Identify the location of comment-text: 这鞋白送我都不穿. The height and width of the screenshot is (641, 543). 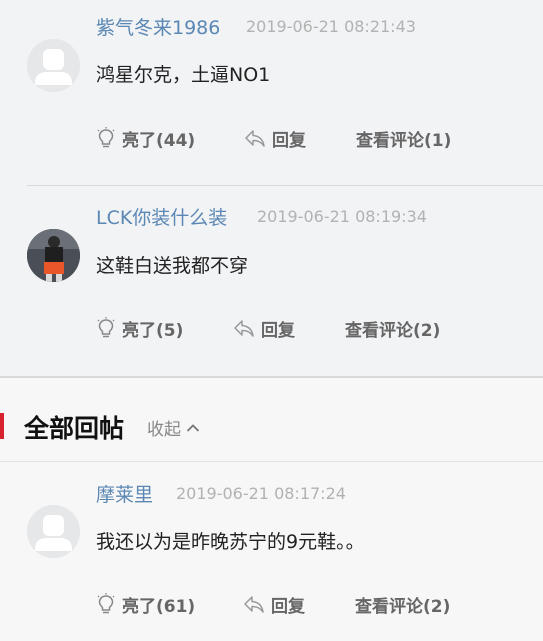
(172, 266).